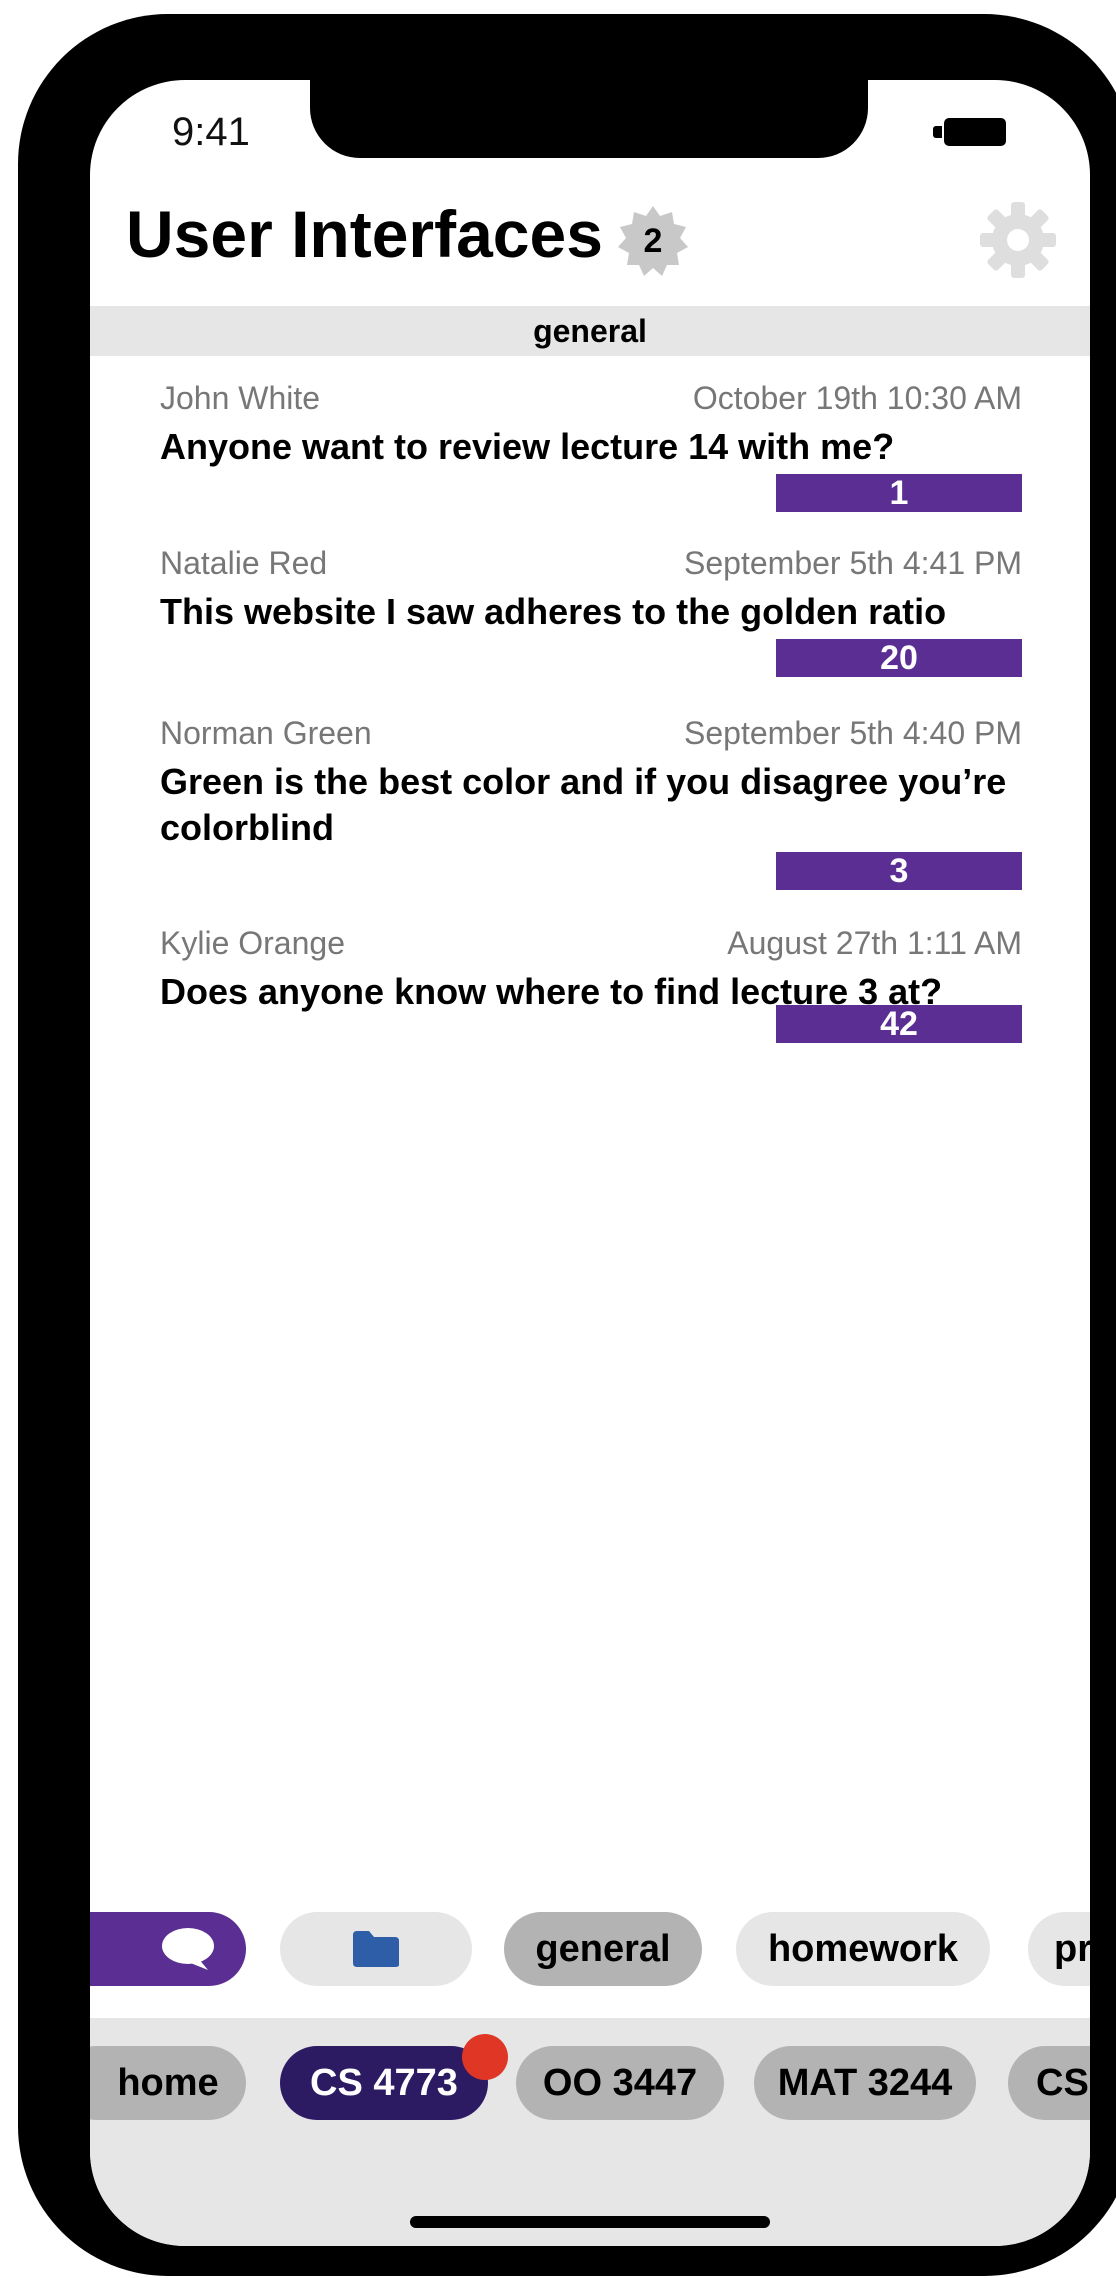 This screenshot has width=1116, height=2278. What do you see at coordinates (589, 119) in the screenshot?
I see `notch` at bounding box center [589, 119].